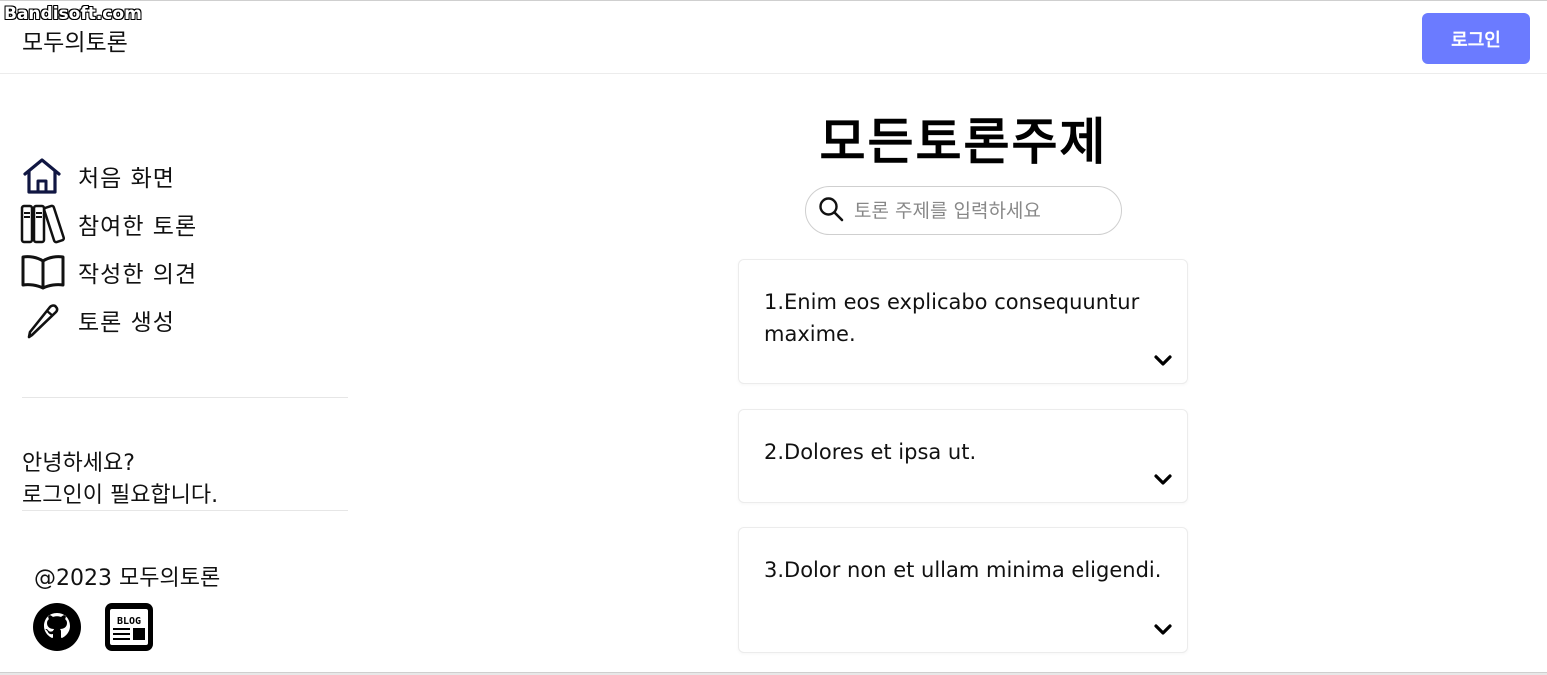  What do you see at coordinates (963, 590) in the screenshot?
I see `topic-card: 3.Dolor non et ullam minima eligendi.` at bounding box center [963, 590].